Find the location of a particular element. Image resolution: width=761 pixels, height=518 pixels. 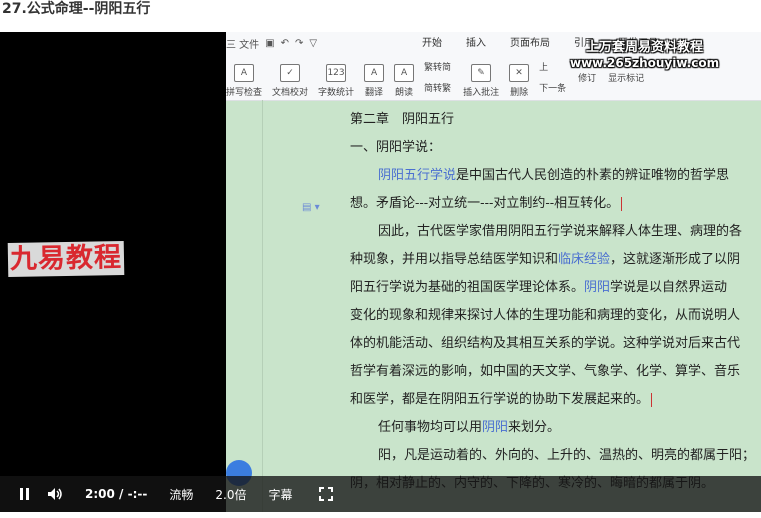

track-changes-button: 修订 is located at coordinates (587, 77).